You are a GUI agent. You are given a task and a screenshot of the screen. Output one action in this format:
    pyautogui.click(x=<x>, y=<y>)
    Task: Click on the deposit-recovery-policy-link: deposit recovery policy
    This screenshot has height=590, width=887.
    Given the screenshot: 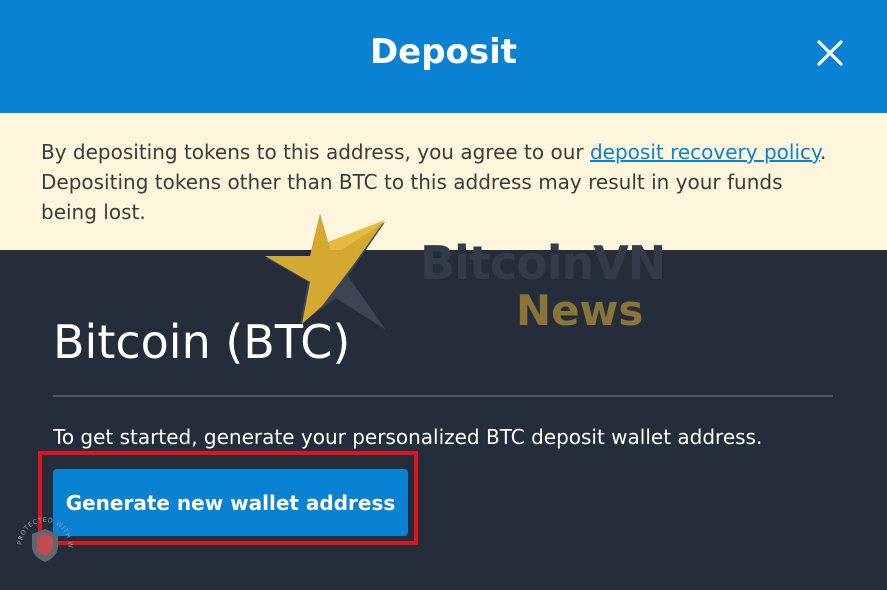 What is the action you would take?
    pyautogui.click(x=705, y=152)
    